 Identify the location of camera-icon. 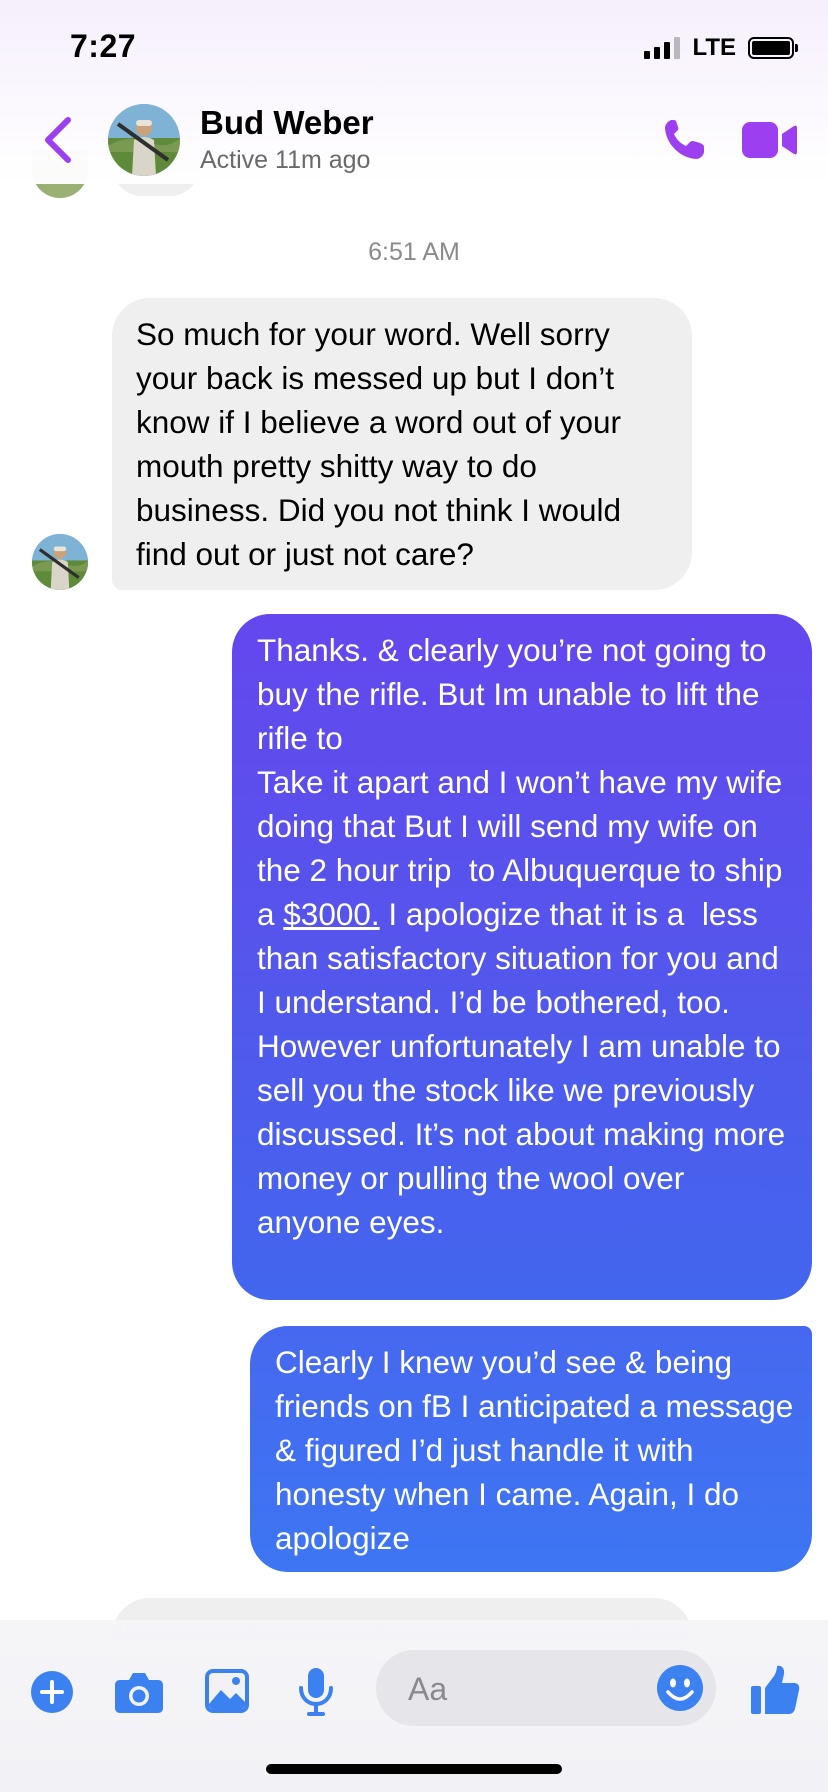
(139, 1692).